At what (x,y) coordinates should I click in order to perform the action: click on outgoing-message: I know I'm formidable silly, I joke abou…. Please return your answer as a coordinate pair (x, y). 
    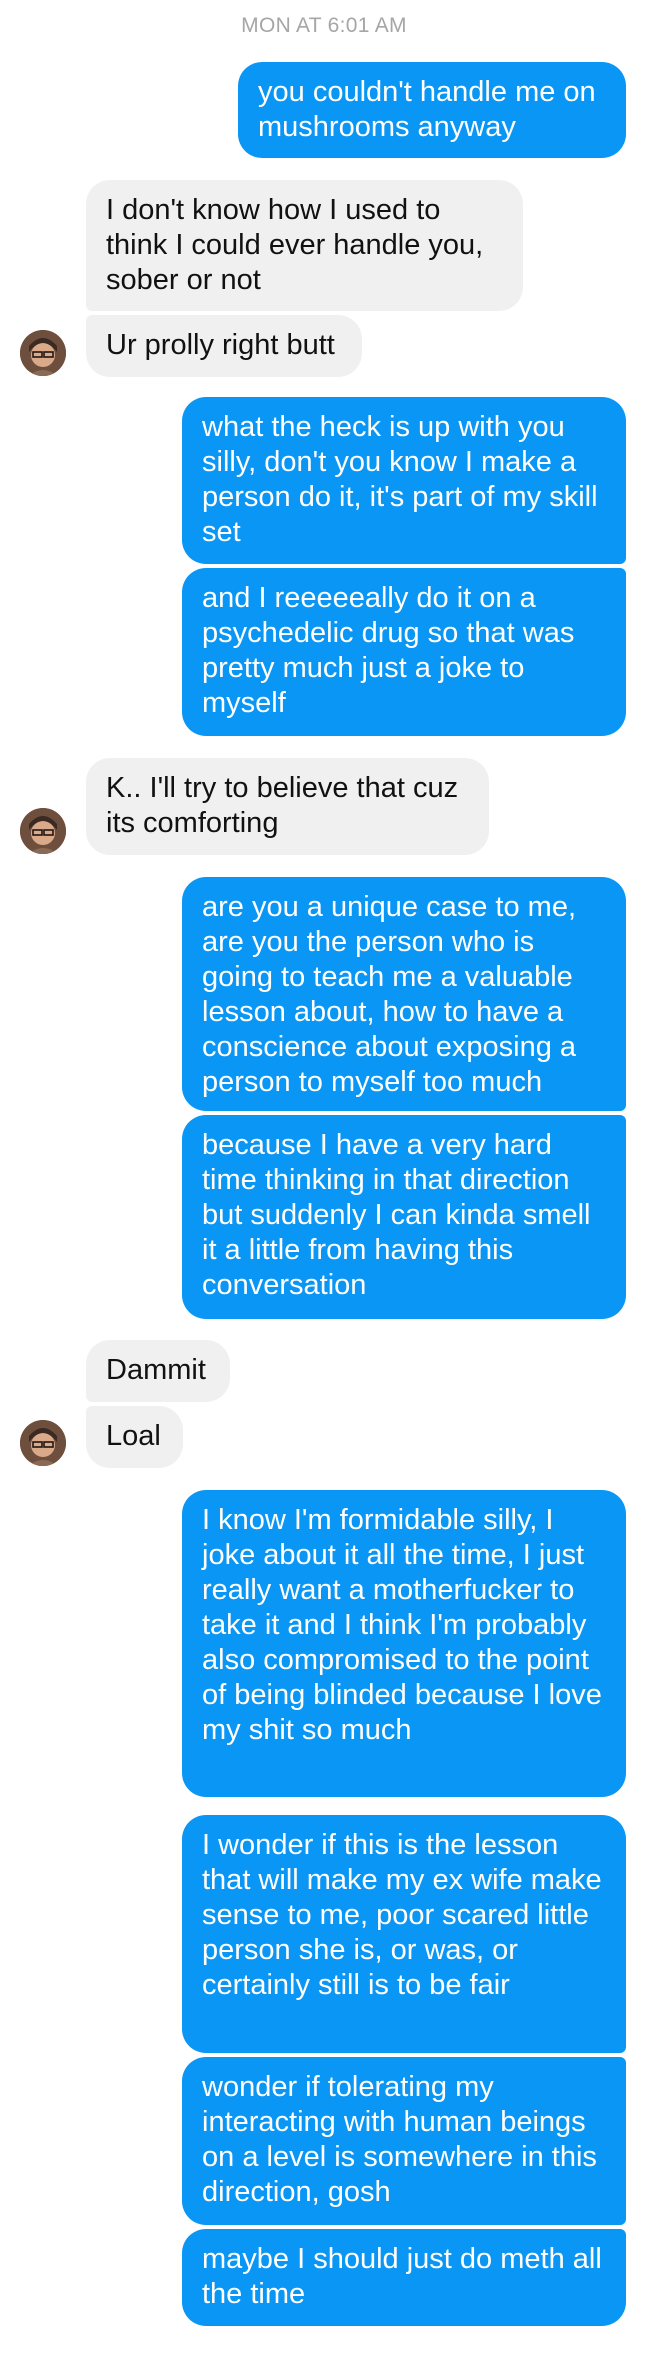
    Looking at the image, I should click on (404, 1643).